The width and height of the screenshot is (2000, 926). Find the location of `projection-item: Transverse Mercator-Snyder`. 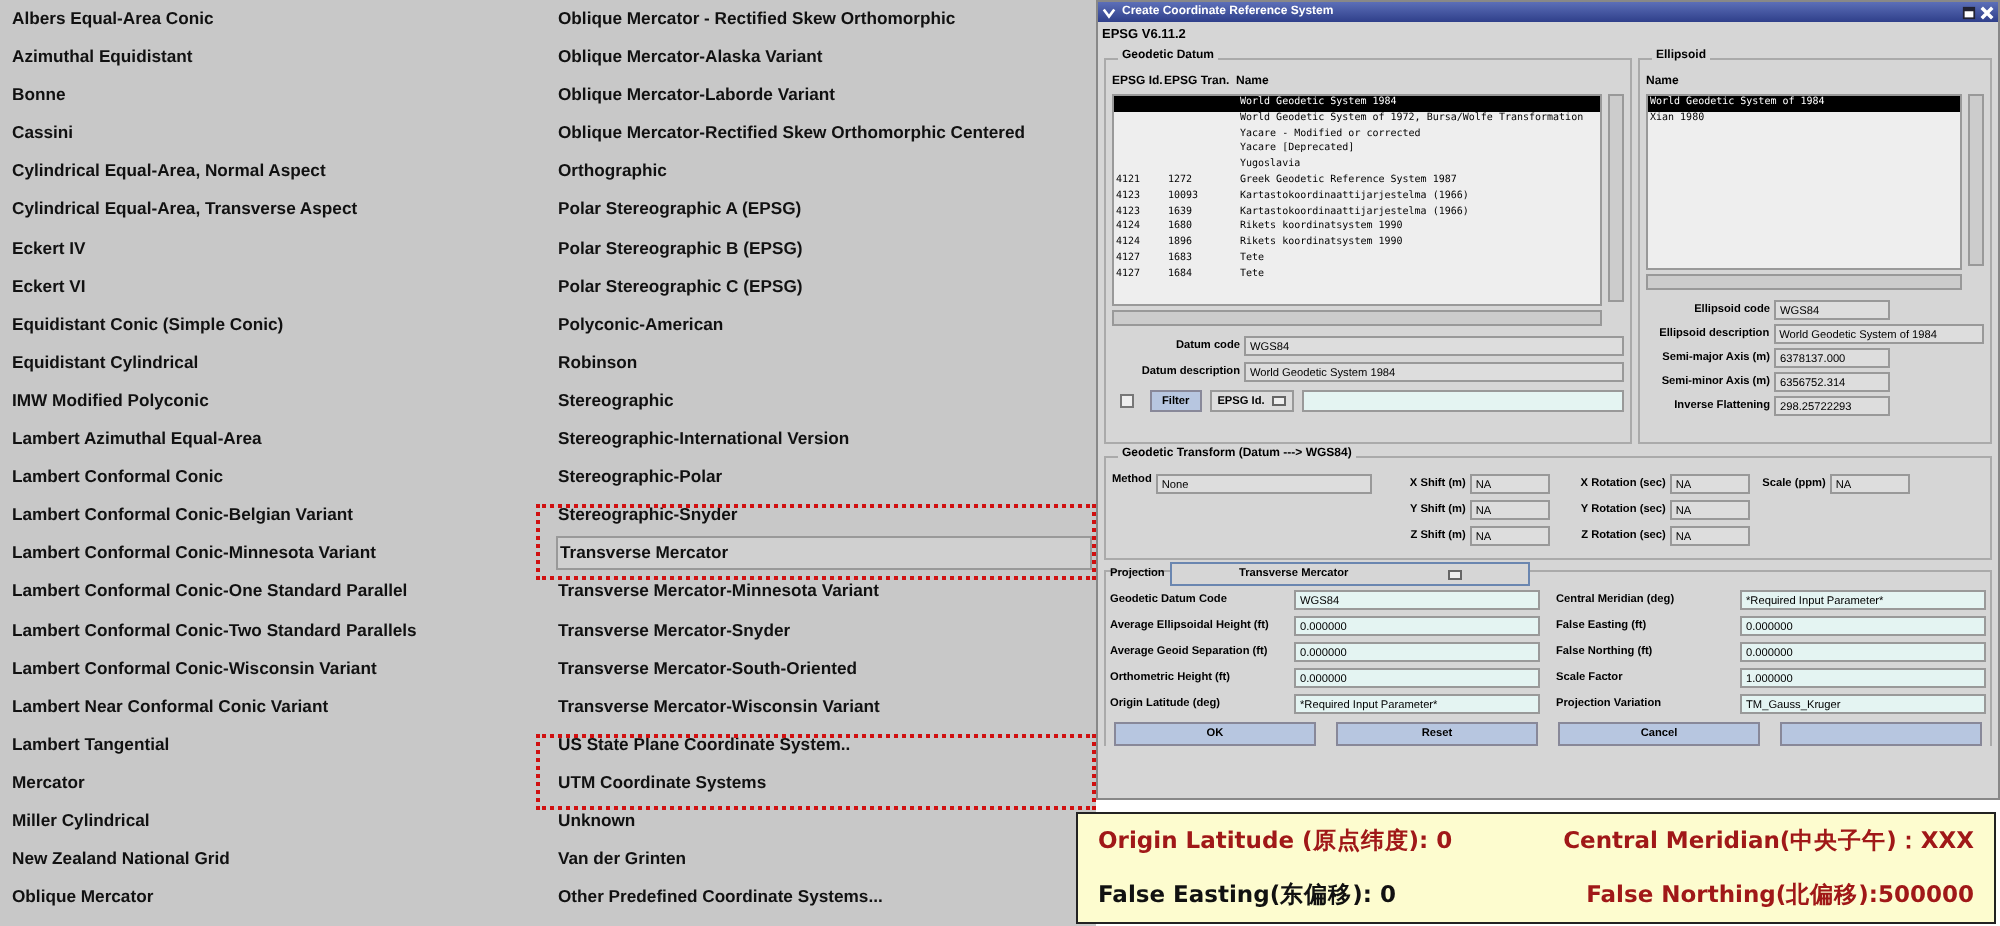

projection-item: Transverse Mercator-Snyder is located at coordinates (673, 630).